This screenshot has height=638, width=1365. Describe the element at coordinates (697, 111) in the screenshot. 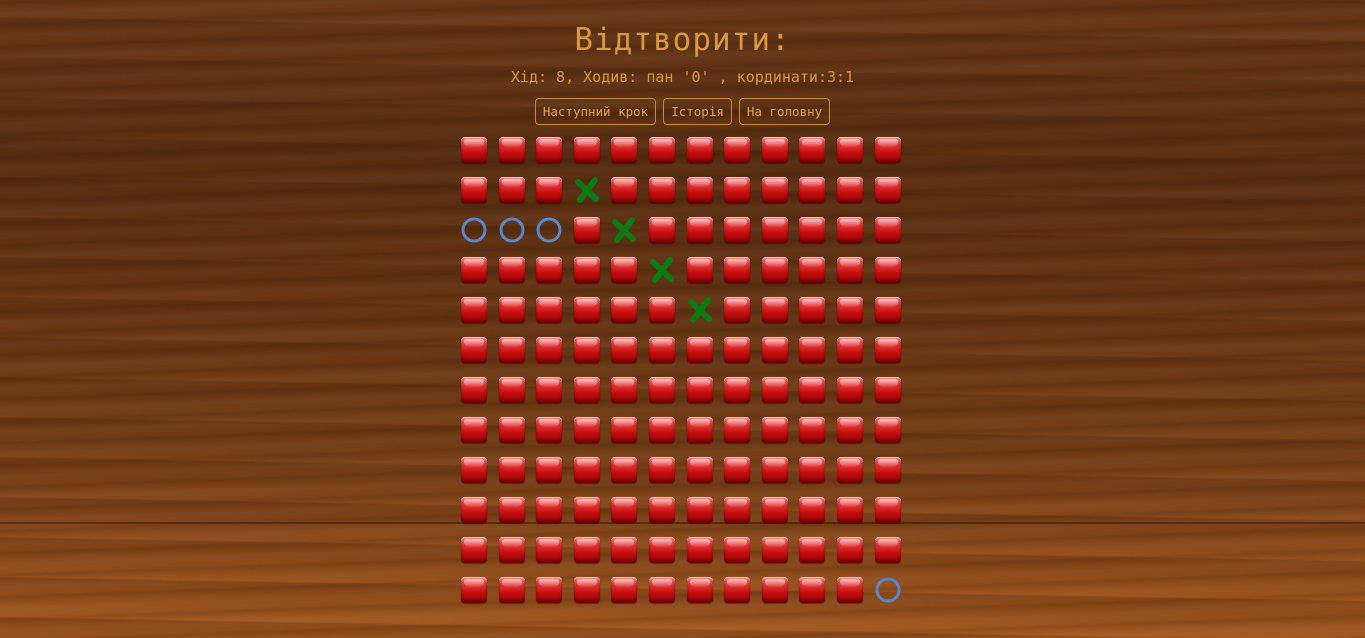

I see `history-button: Історія` at that location.